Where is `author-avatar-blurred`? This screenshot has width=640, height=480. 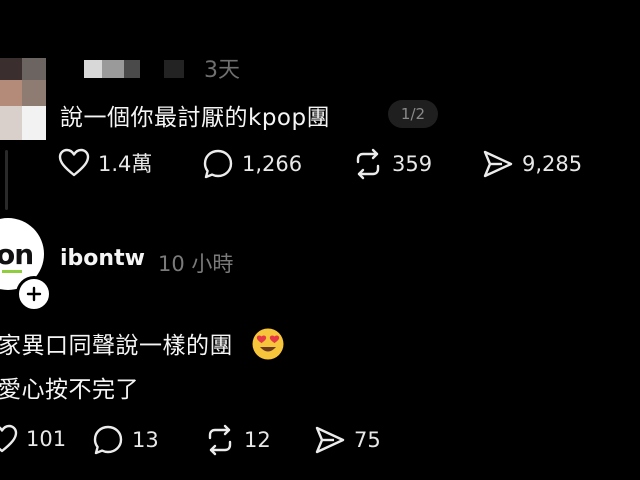
author-avatar-blurred is located at coordinates (23, 99).